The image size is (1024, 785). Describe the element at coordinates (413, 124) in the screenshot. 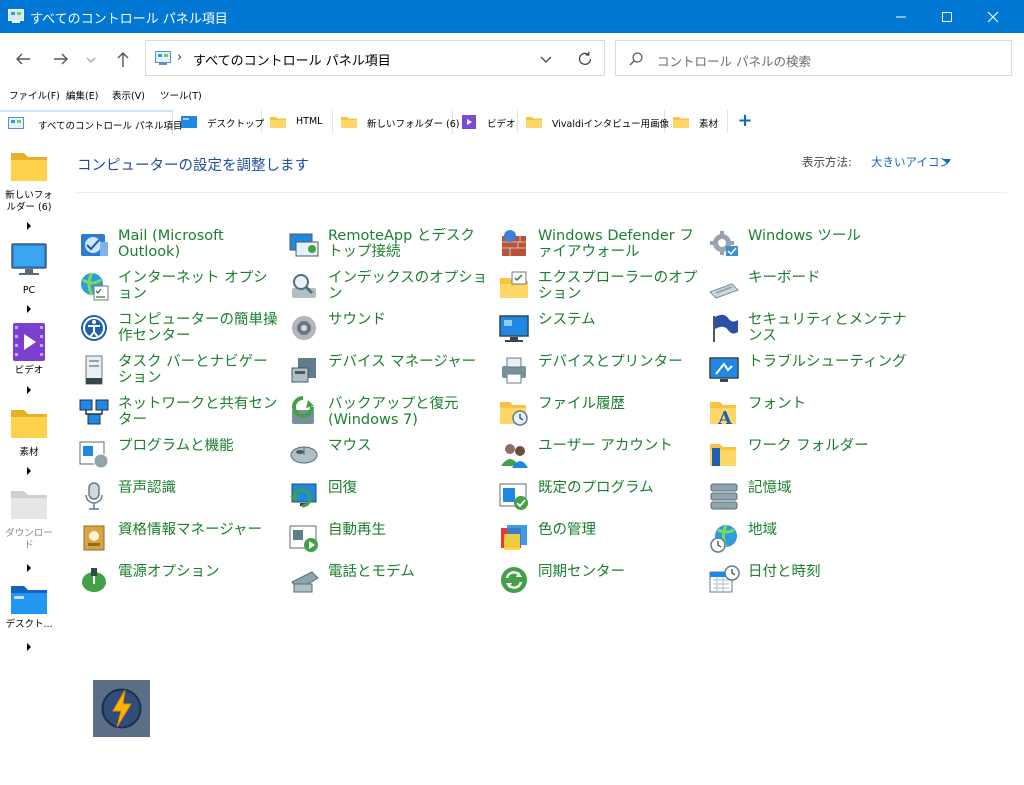

I see `tab-label: 新しいフォルダー (6)` at that location.